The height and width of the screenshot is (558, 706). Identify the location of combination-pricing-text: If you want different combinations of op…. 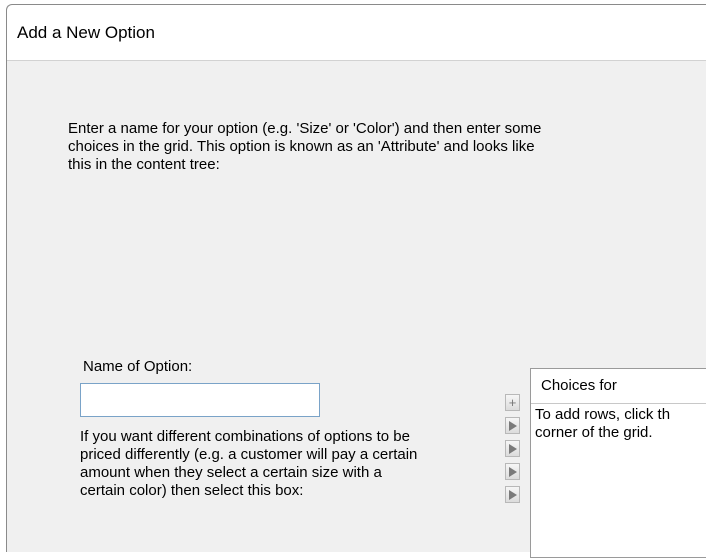
(249, 463).